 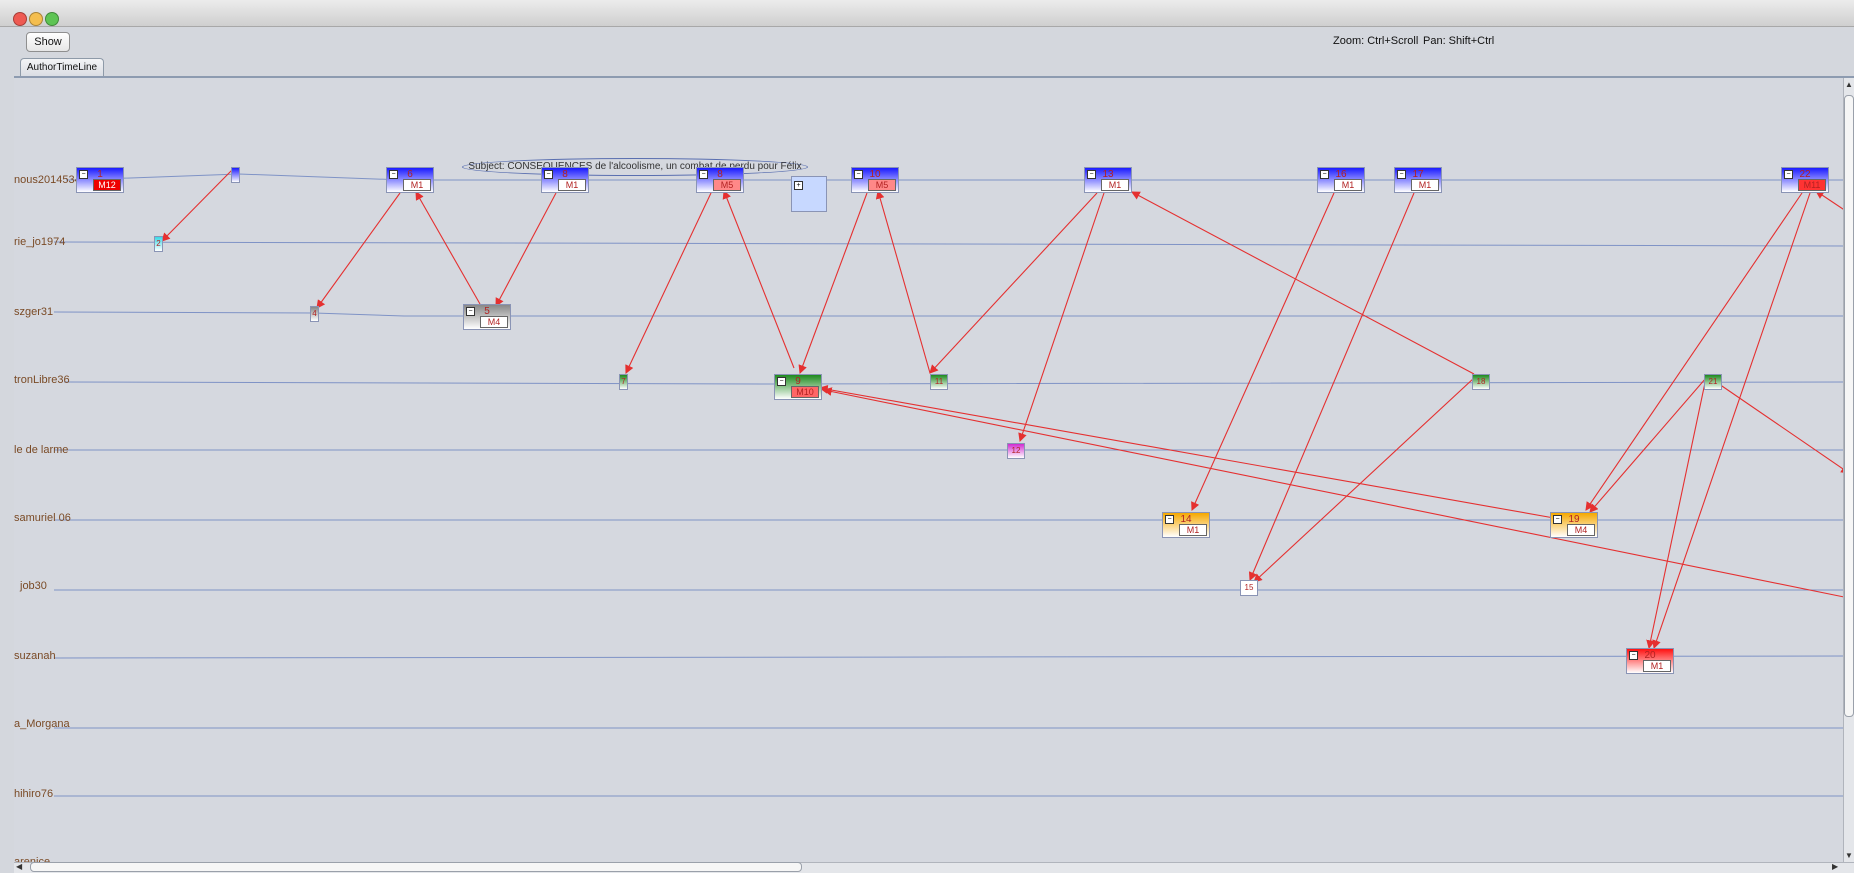 I want to click on message-node: − 8 M1, so click(x=565, y=180).